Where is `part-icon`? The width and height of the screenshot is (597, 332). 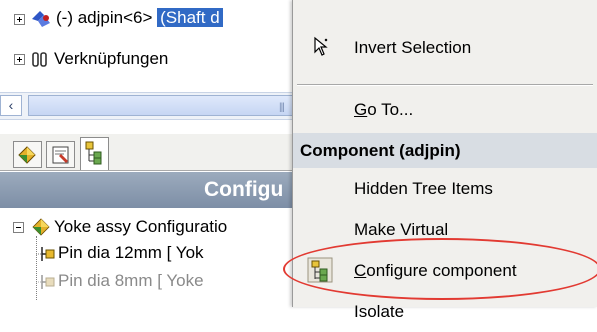
part-icon is located at coordinates (41, 19).